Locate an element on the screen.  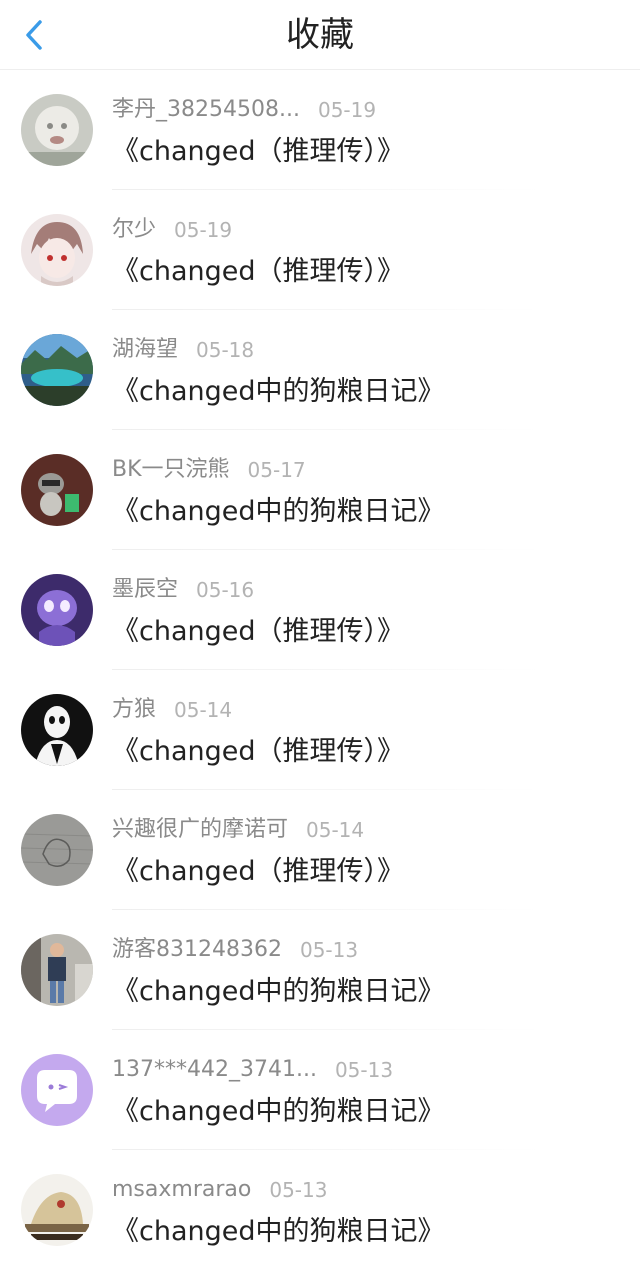
username: 墨辰空 is located at coordinates (145, 590).